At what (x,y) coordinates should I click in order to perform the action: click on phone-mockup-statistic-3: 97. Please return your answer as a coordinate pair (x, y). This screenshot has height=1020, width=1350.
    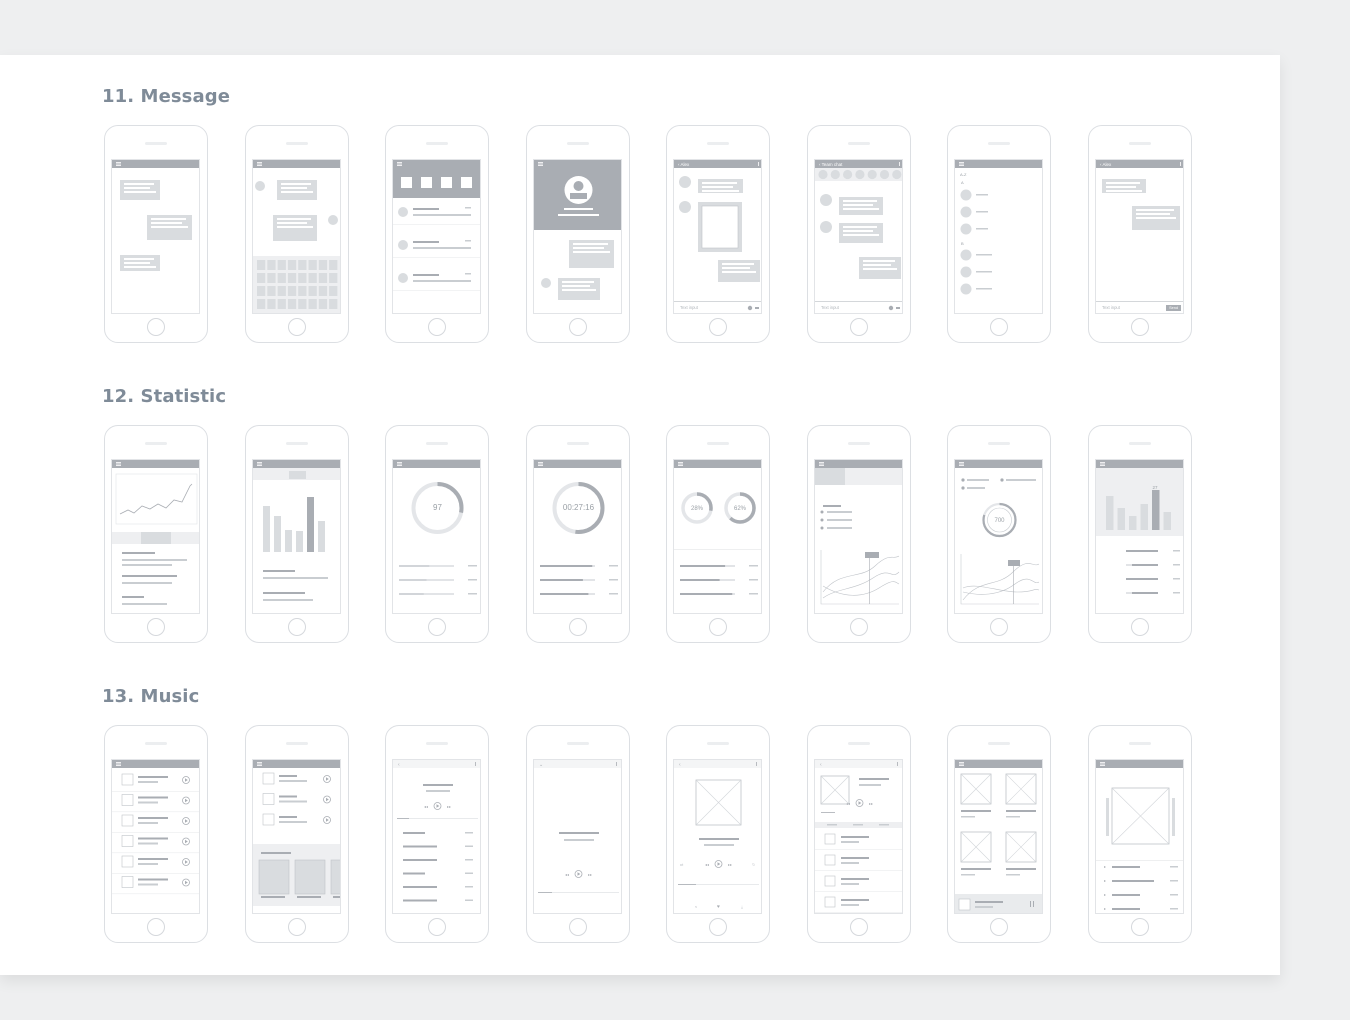
    Looking at the image, I should click on (437, 534).